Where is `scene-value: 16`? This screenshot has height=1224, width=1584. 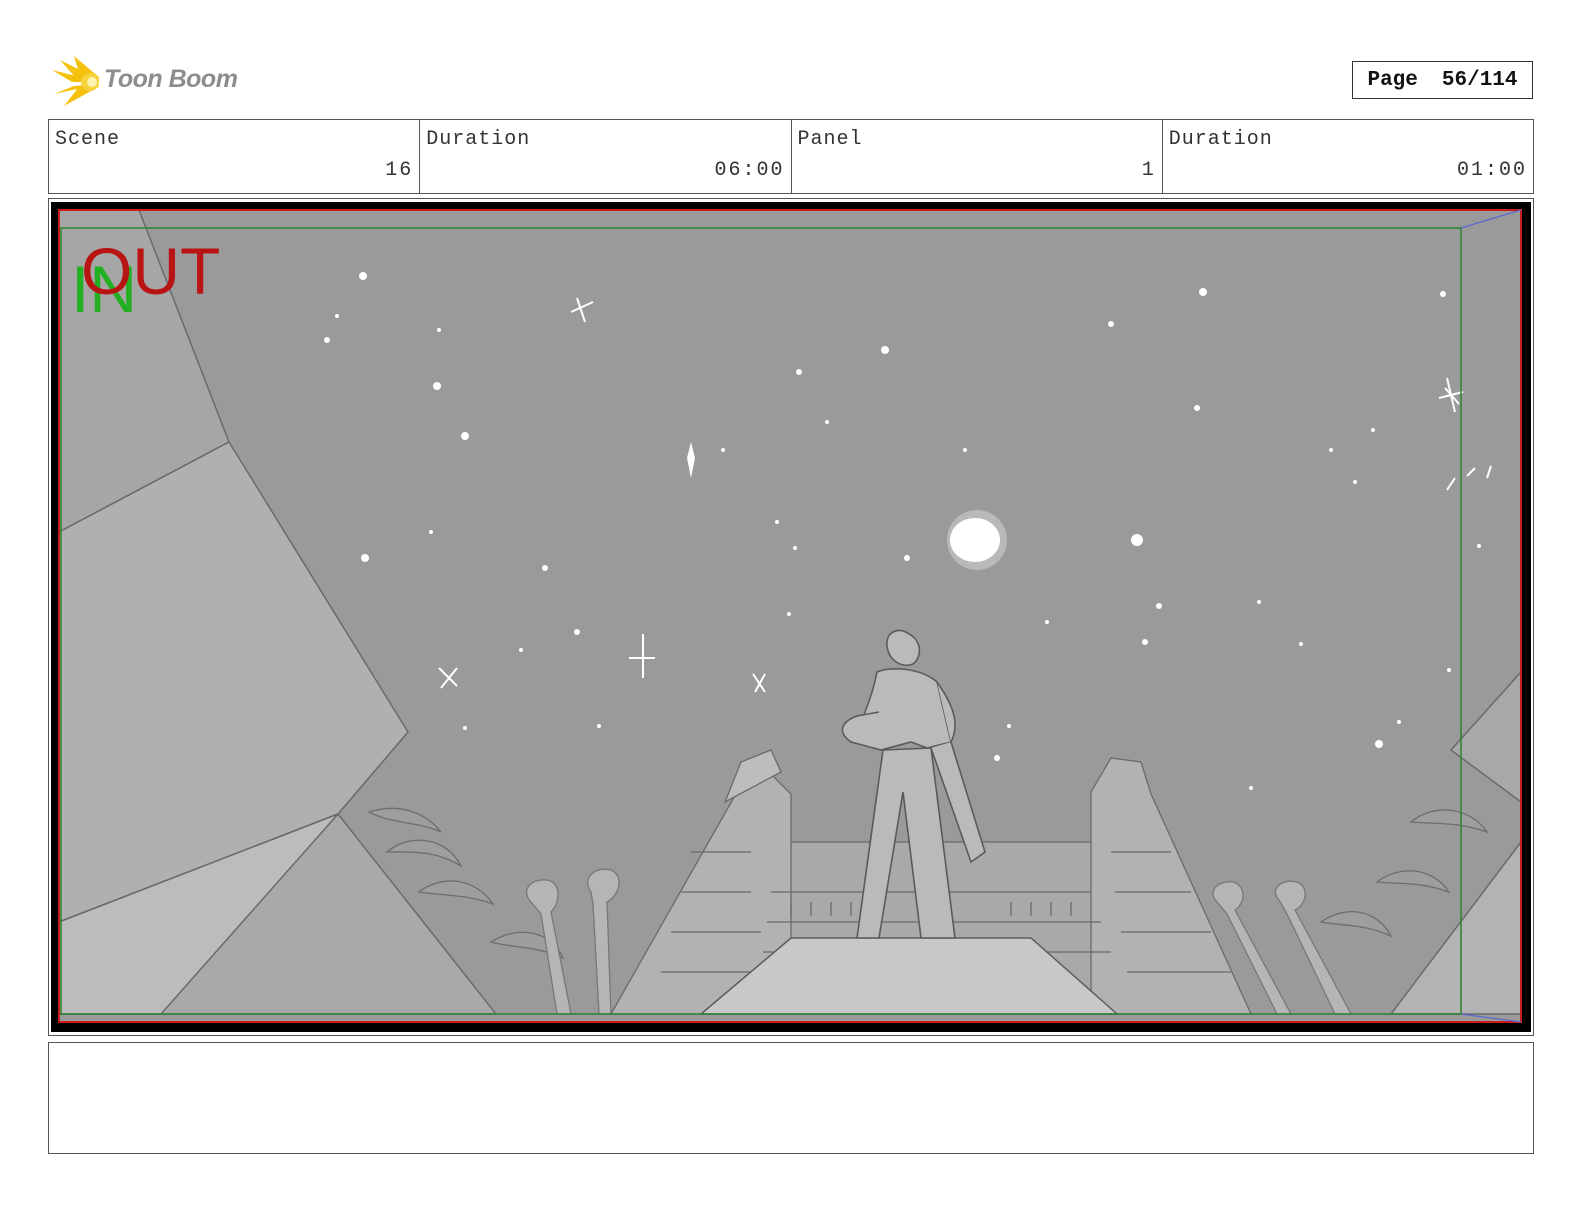 scene-value: 16 is located at coordinates (399, 170).